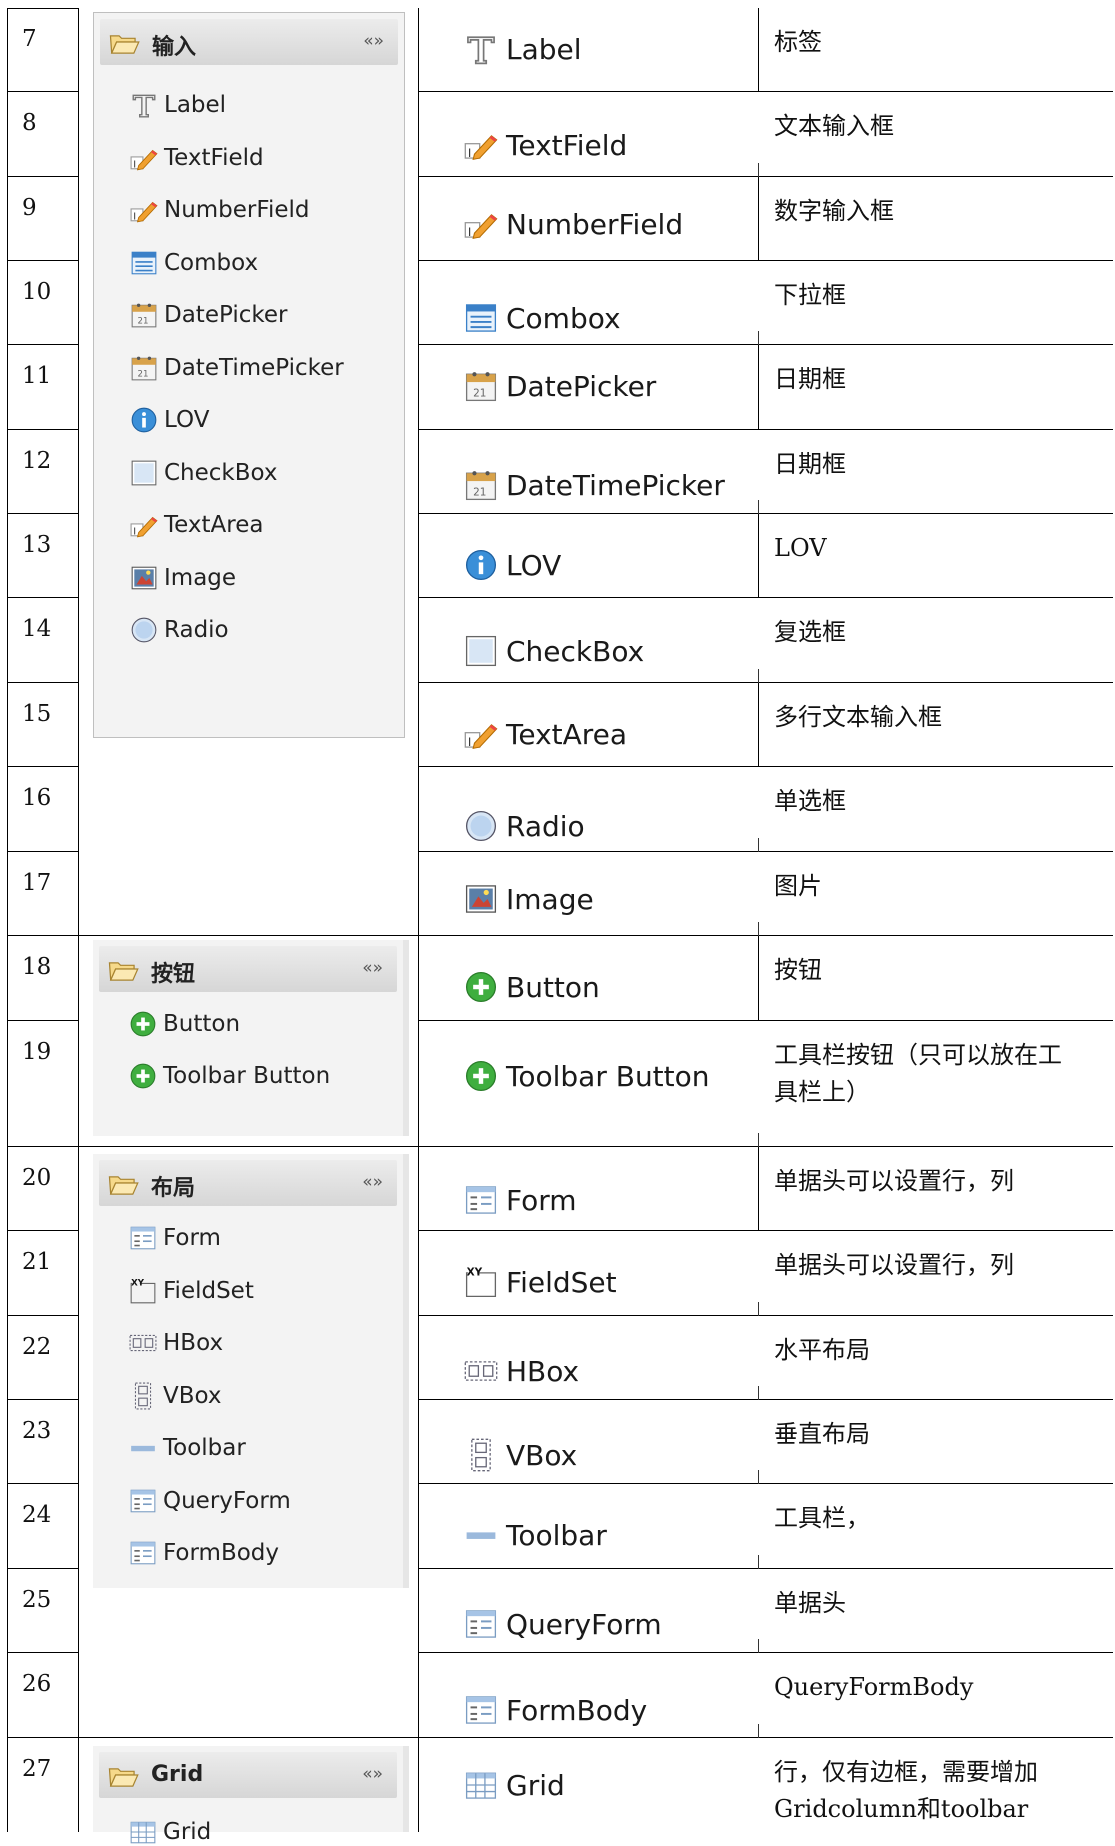  I want to click on component-queryform: QueryForm, so click(563, 1624).